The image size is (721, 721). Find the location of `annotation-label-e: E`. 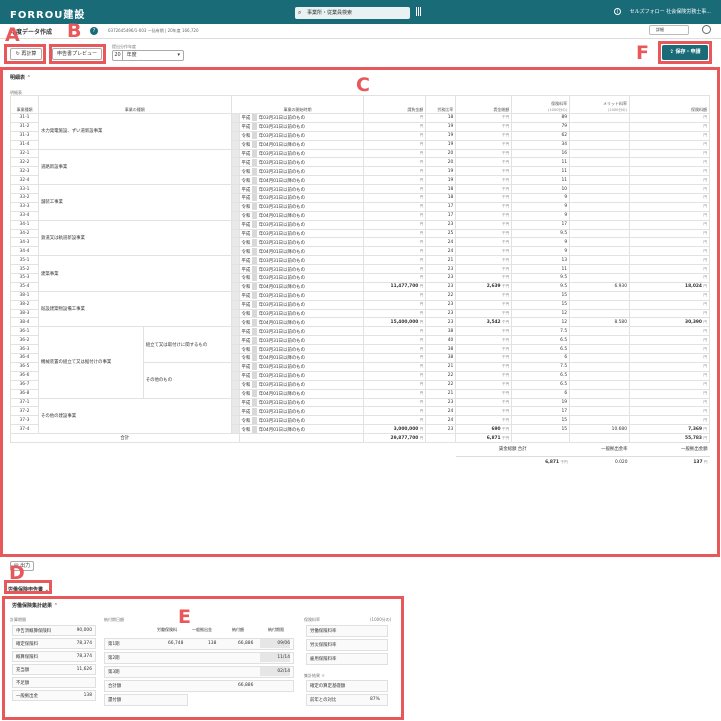

annotation-label-e: E is located at coordinates (184, 617).